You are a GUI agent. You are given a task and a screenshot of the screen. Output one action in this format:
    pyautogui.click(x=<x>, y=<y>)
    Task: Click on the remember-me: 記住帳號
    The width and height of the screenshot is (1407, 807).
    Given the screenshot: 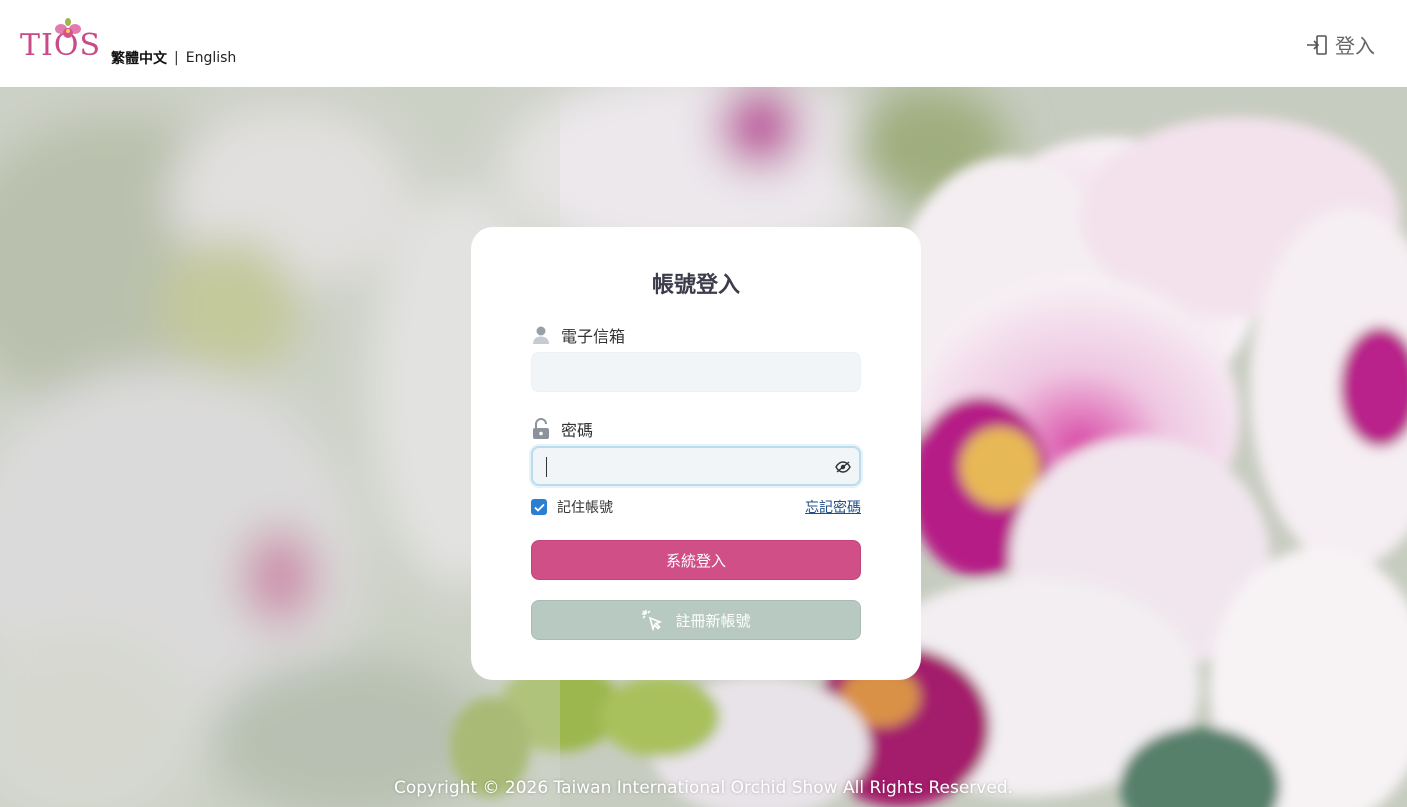 What is the action you would take?
    pyautogui.click(x=572, y=507)
    